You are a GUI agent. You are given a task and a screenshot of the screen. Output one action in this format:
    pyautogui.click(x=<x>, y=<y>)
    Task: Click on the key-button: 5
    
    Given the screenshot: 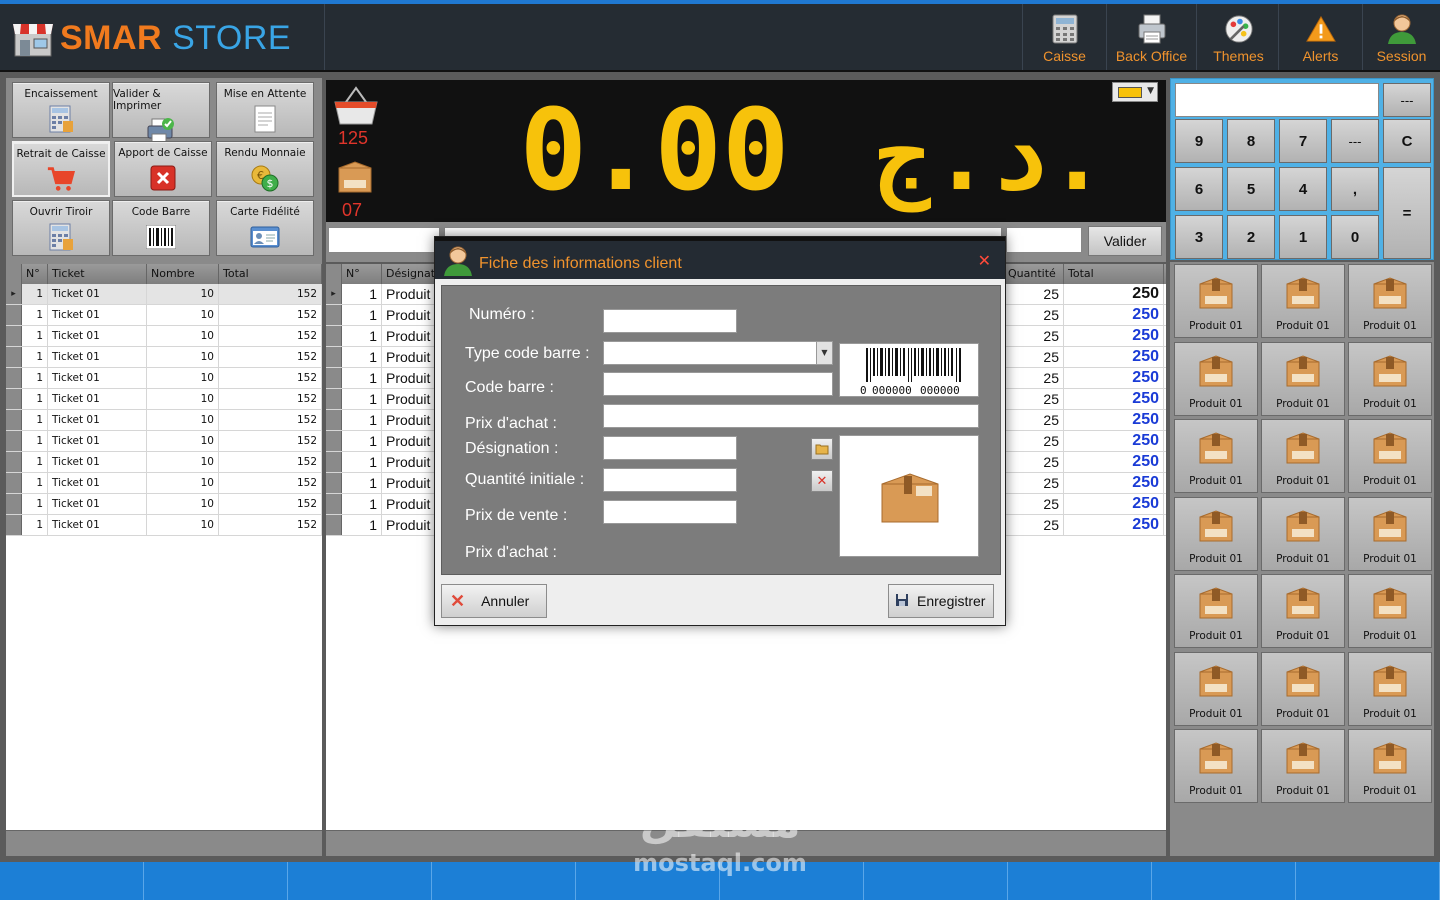 What is the action you would take?
    pyautogui.click(x=1251, y=189)
    